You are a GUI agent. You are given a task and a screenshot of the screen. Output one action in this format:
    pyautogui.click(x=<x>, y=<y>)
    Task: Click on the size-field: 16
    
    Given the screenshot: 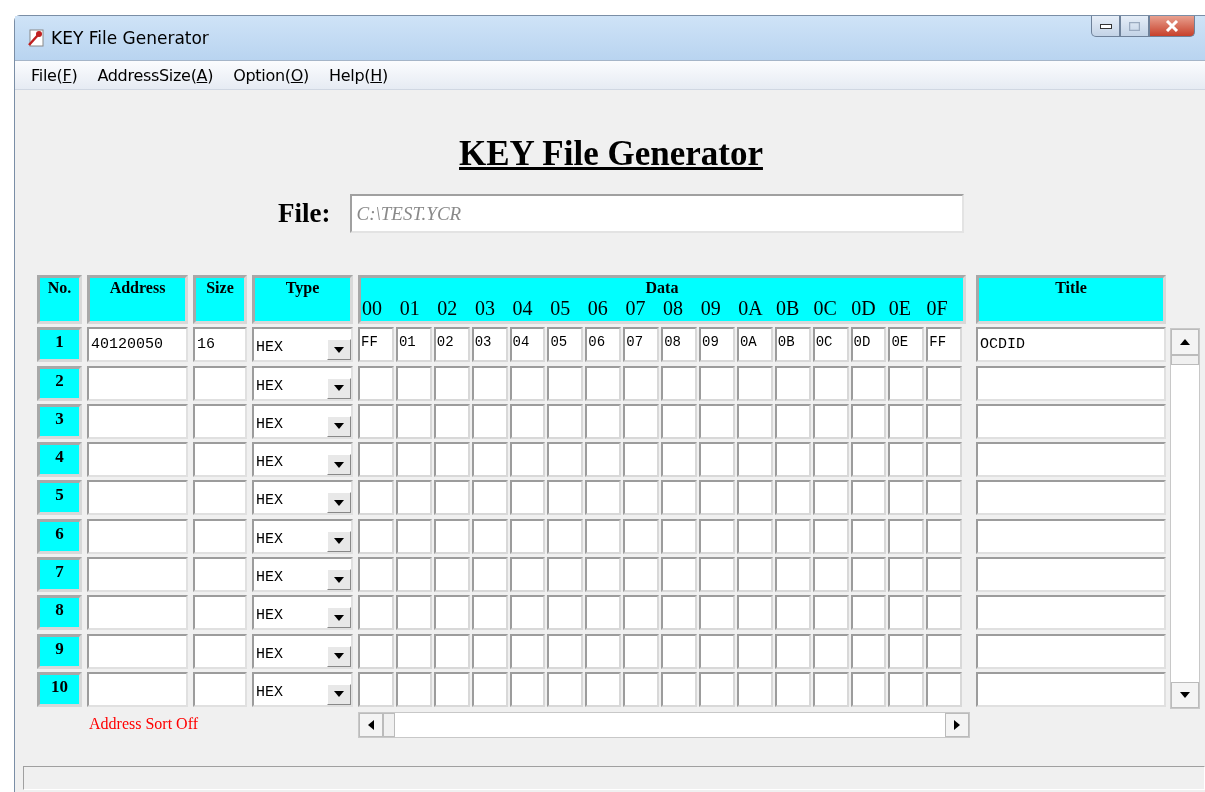 What is the action you would take?
    pyautogui.click(x=220, y=345)
    